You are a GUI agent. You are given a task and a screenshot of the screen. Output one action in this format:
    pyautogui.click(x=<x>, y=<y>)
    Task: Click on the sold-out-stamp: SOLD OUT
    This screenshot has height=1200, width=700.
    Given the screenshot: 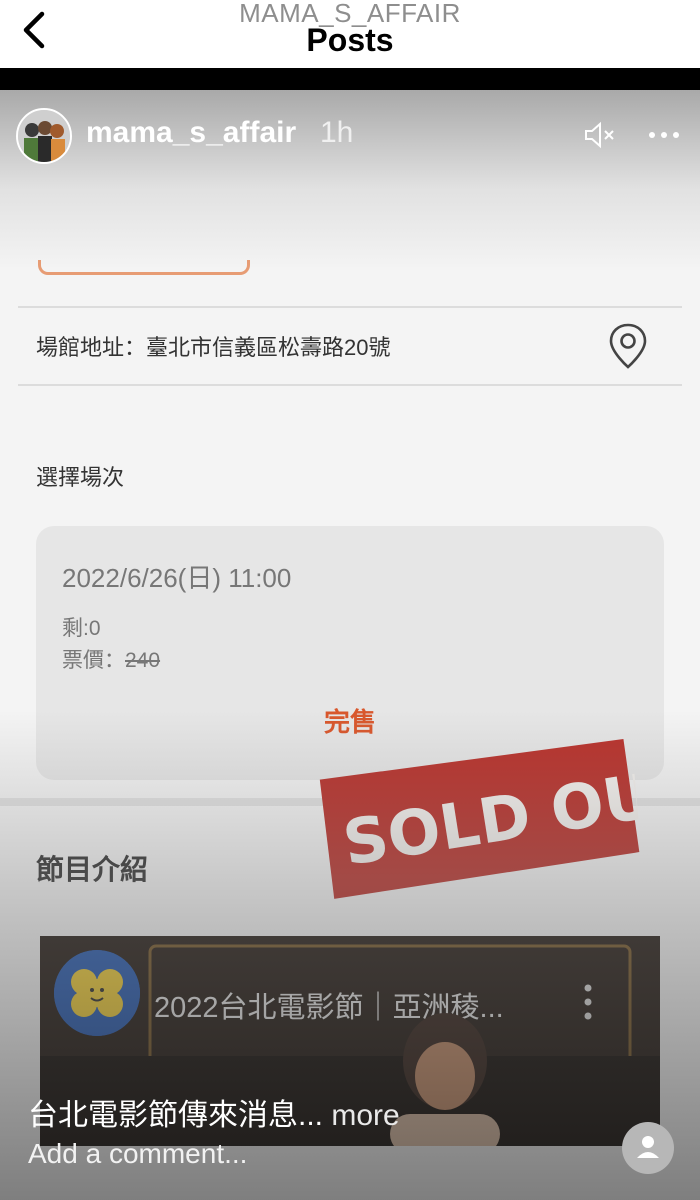 What is the action you would take?
    pyautogui.click(x=481, y=819)
    